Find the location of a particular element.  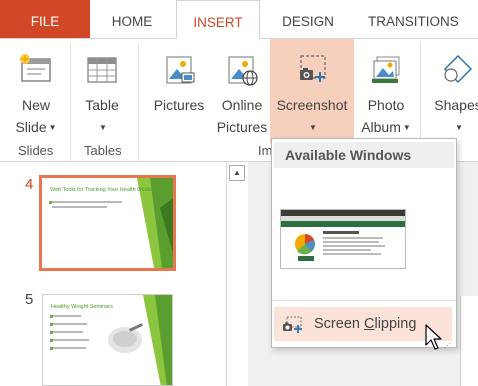

online-pictures-label-2: Pictures is located at coordinates (242, 127).